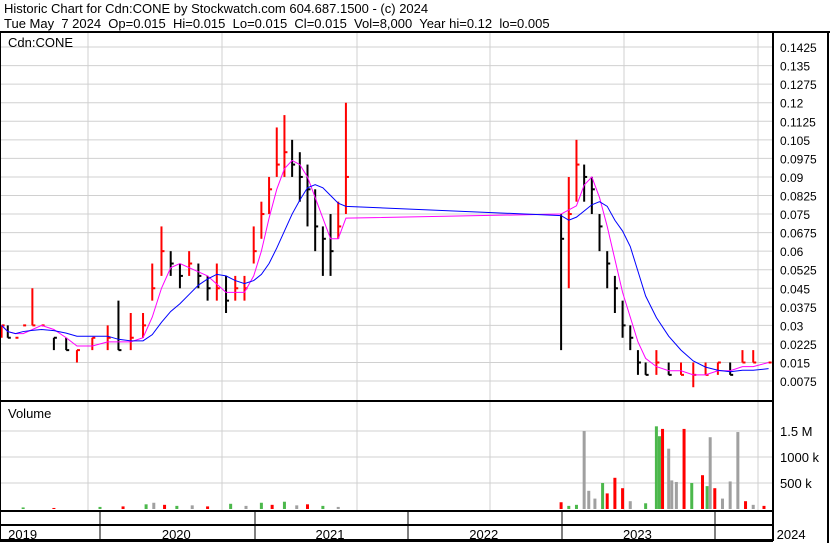  I want to click on price-tick-label: 0.03, so click(792, 326).